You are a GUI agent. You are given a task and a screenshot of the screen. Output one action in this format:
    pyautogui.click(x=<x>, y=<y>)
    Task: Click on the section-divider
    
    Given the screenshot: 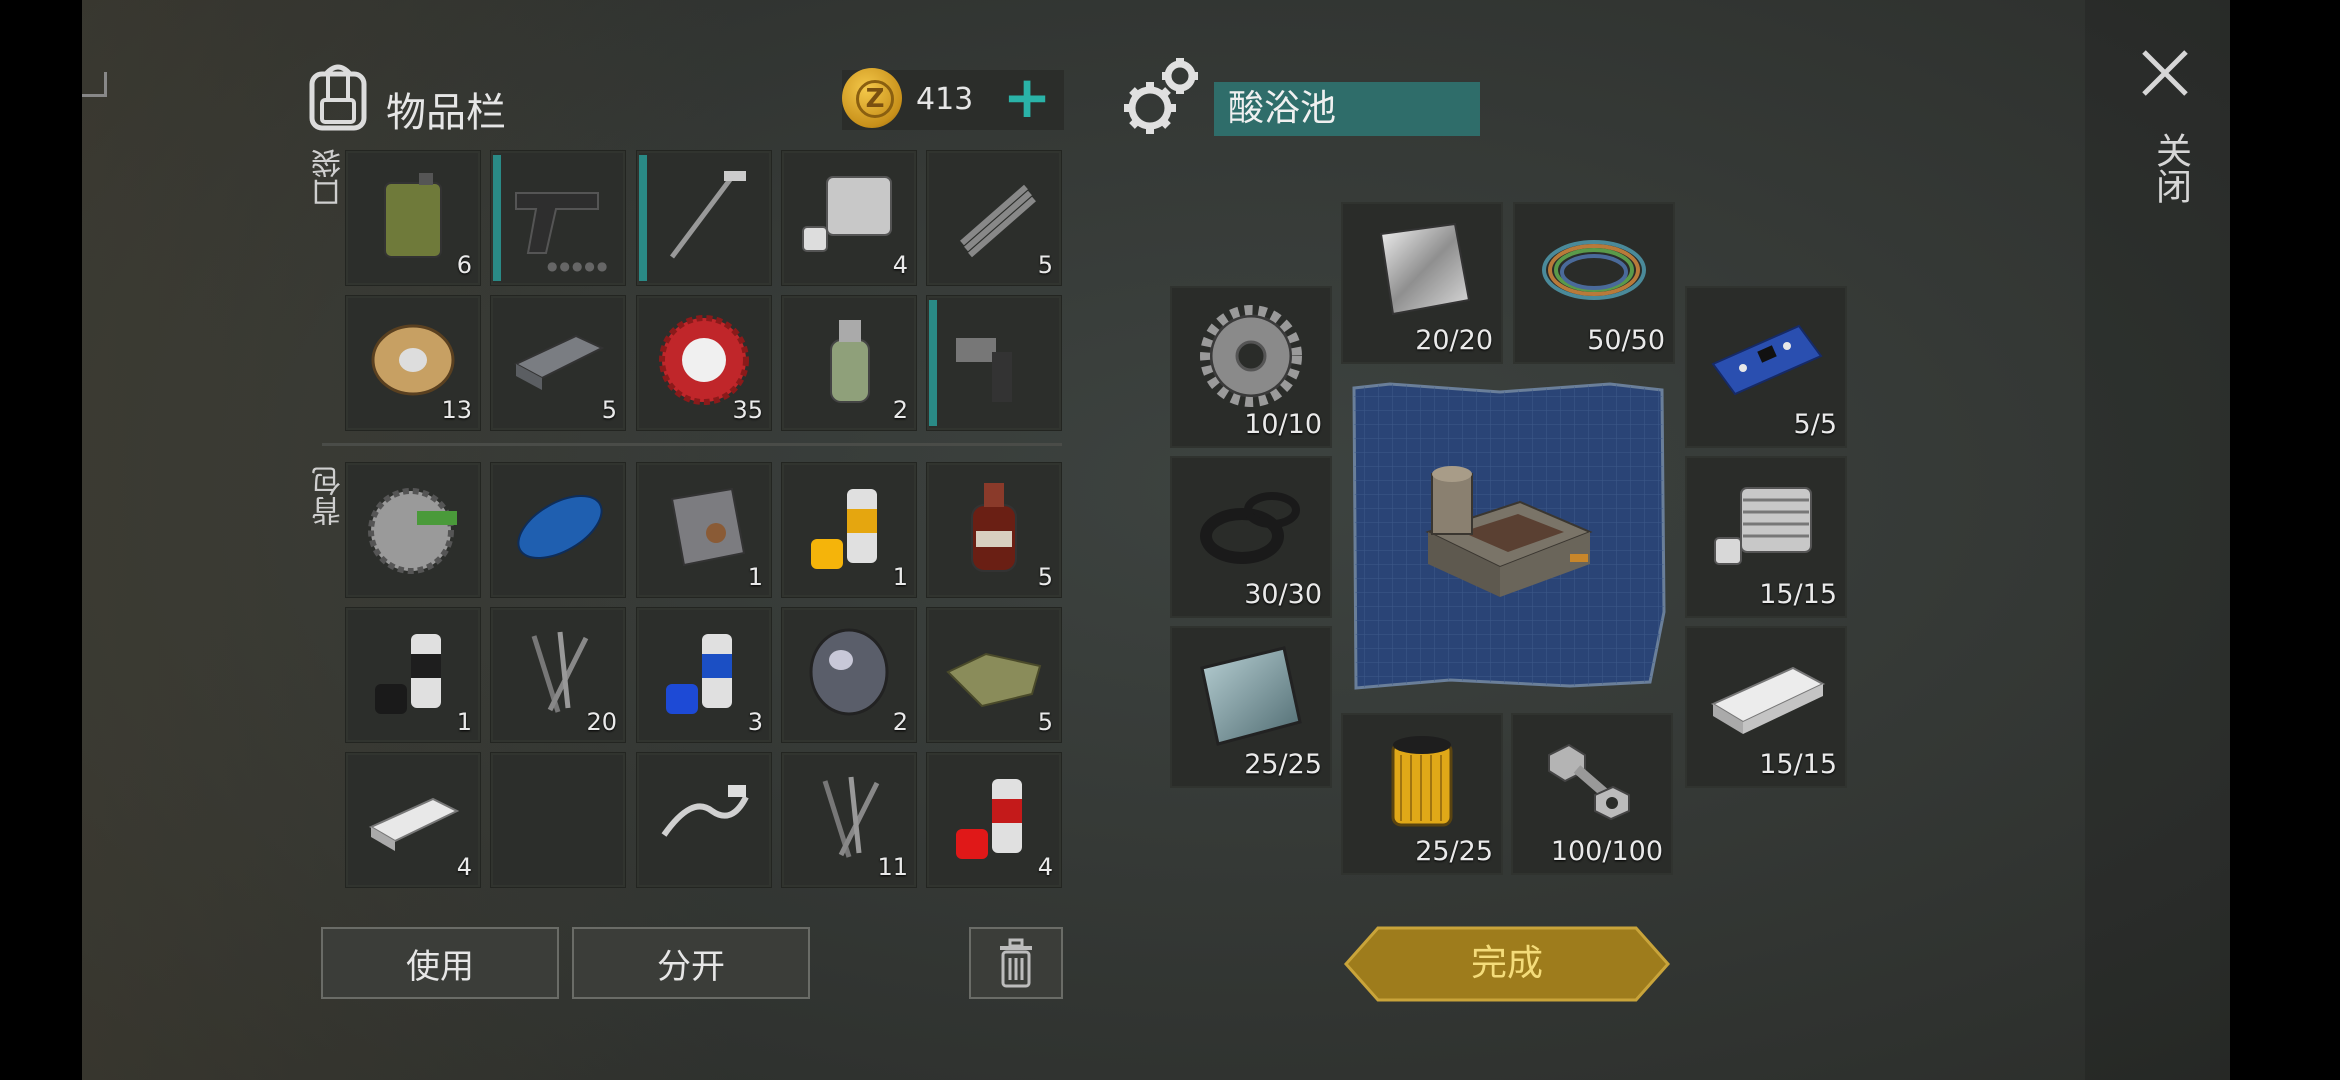 What is the action you would take?
    pyautogui.click(x=692, y=444)
    